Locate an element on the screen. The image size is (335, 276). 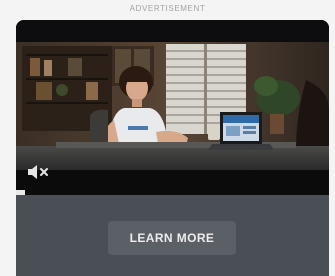
learn-more-button: LEARN MORE is located at coordinates (172, 238).